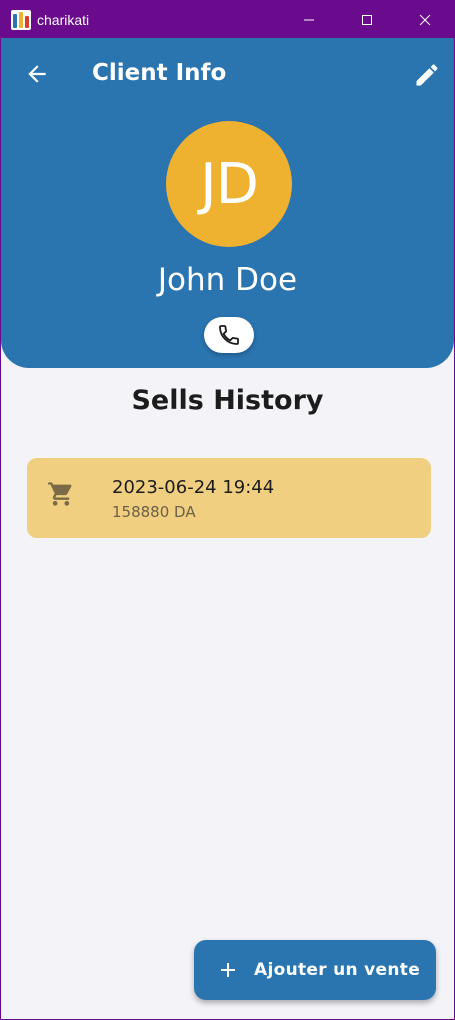 This screenshot has height=1020, width=455. I want to click on edit-client-button, so click(427, 75).